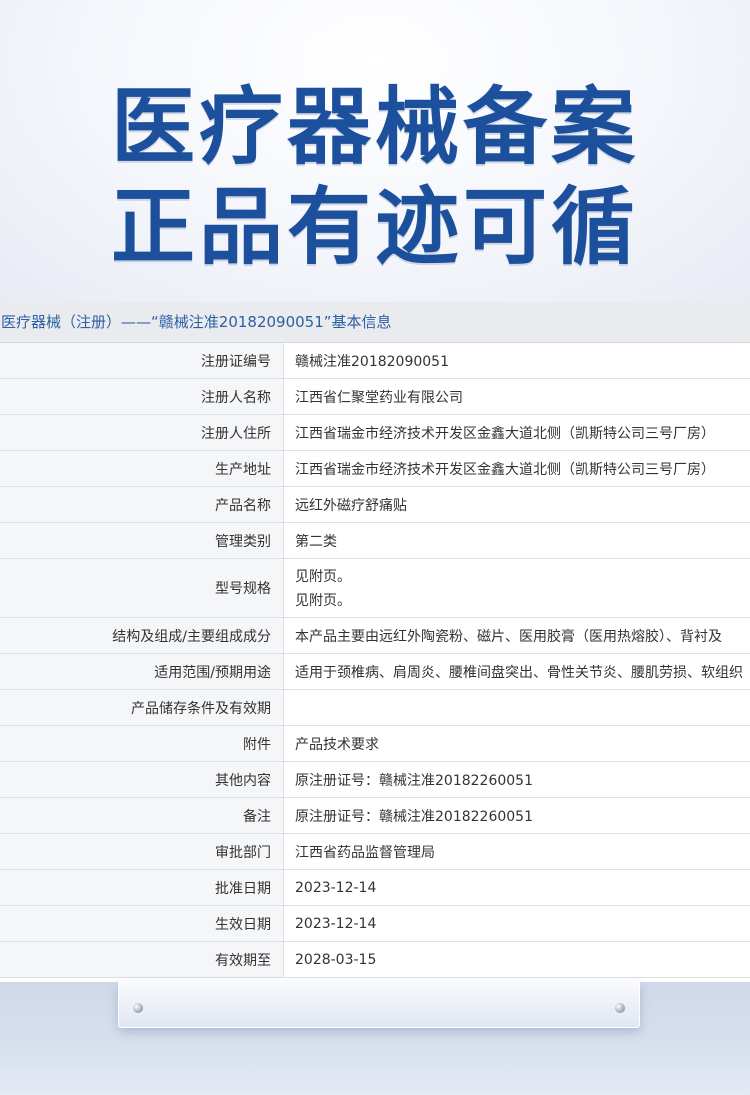 This screenshot has width=750, height=1095. Describe the element at coordinates (142, 851) in the screenshot. I see `row-label: 审批部门` at that location.